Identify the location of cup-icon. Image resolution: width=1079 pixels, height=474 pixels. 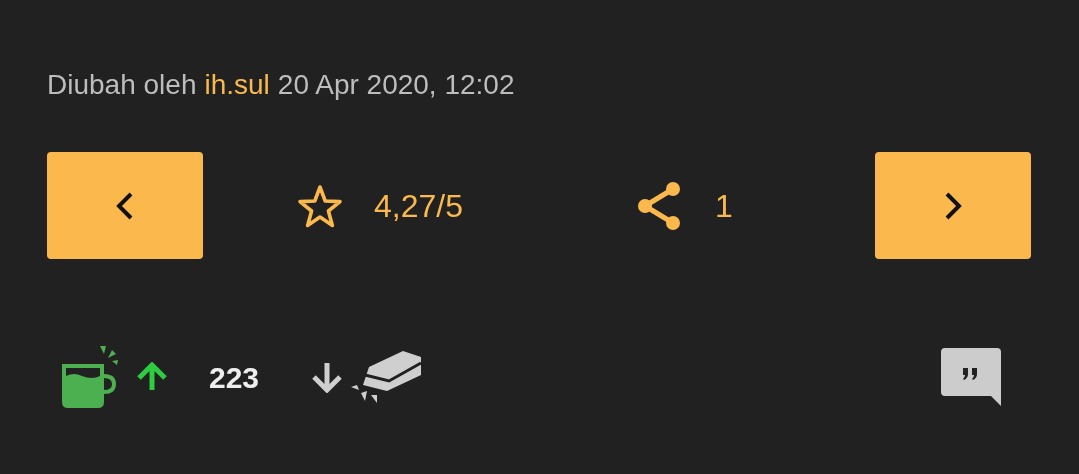
(89, 377).